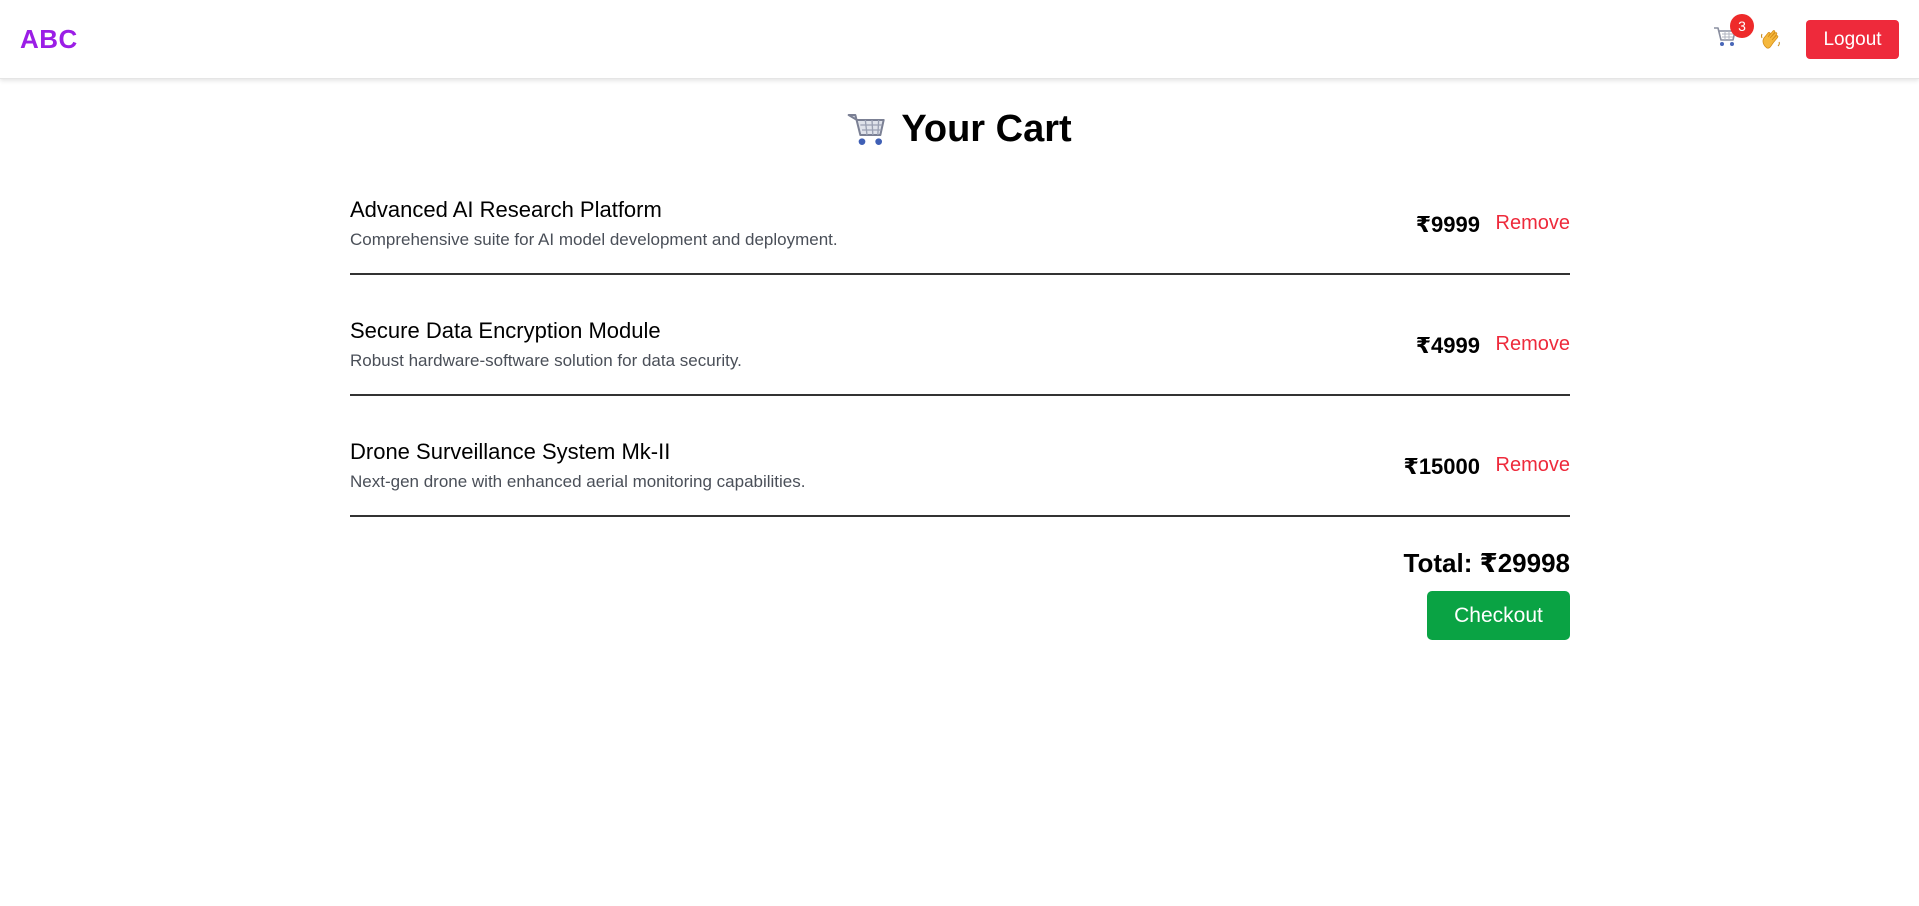  I want to click on brand-logo: ABC, so click(49, 39).